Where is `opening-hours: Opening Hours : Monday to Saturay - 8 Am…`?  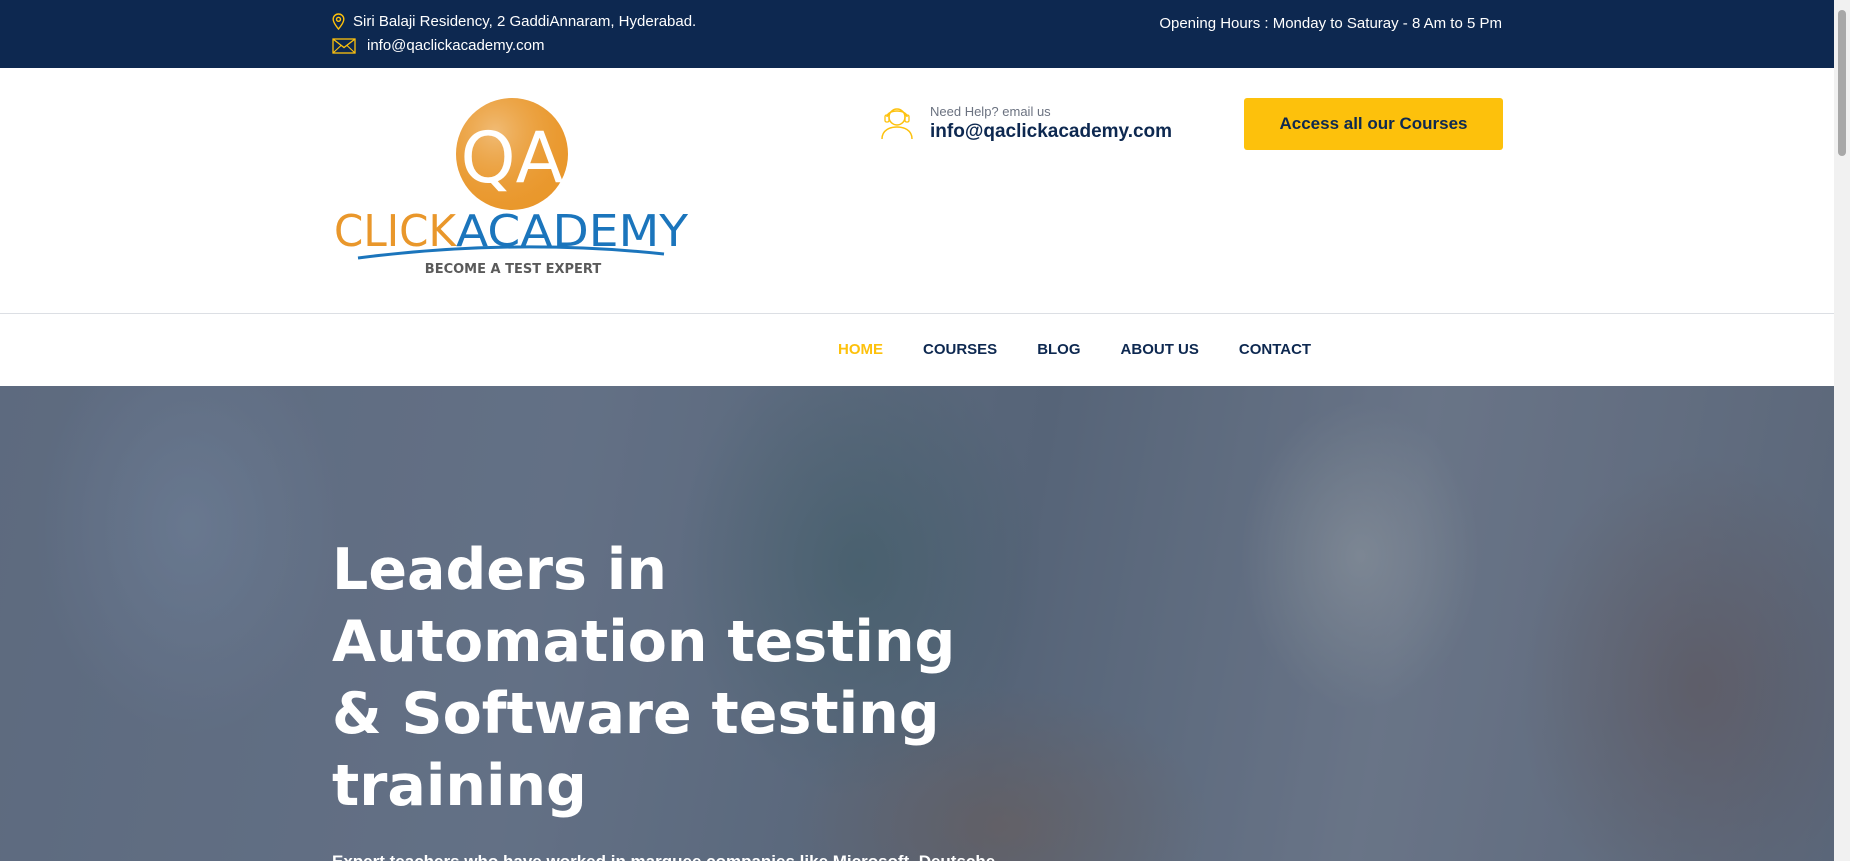 opening-hours: Opening Hours : Monday to Saturay - 8 Am… is located at coordinates (1330, 23).